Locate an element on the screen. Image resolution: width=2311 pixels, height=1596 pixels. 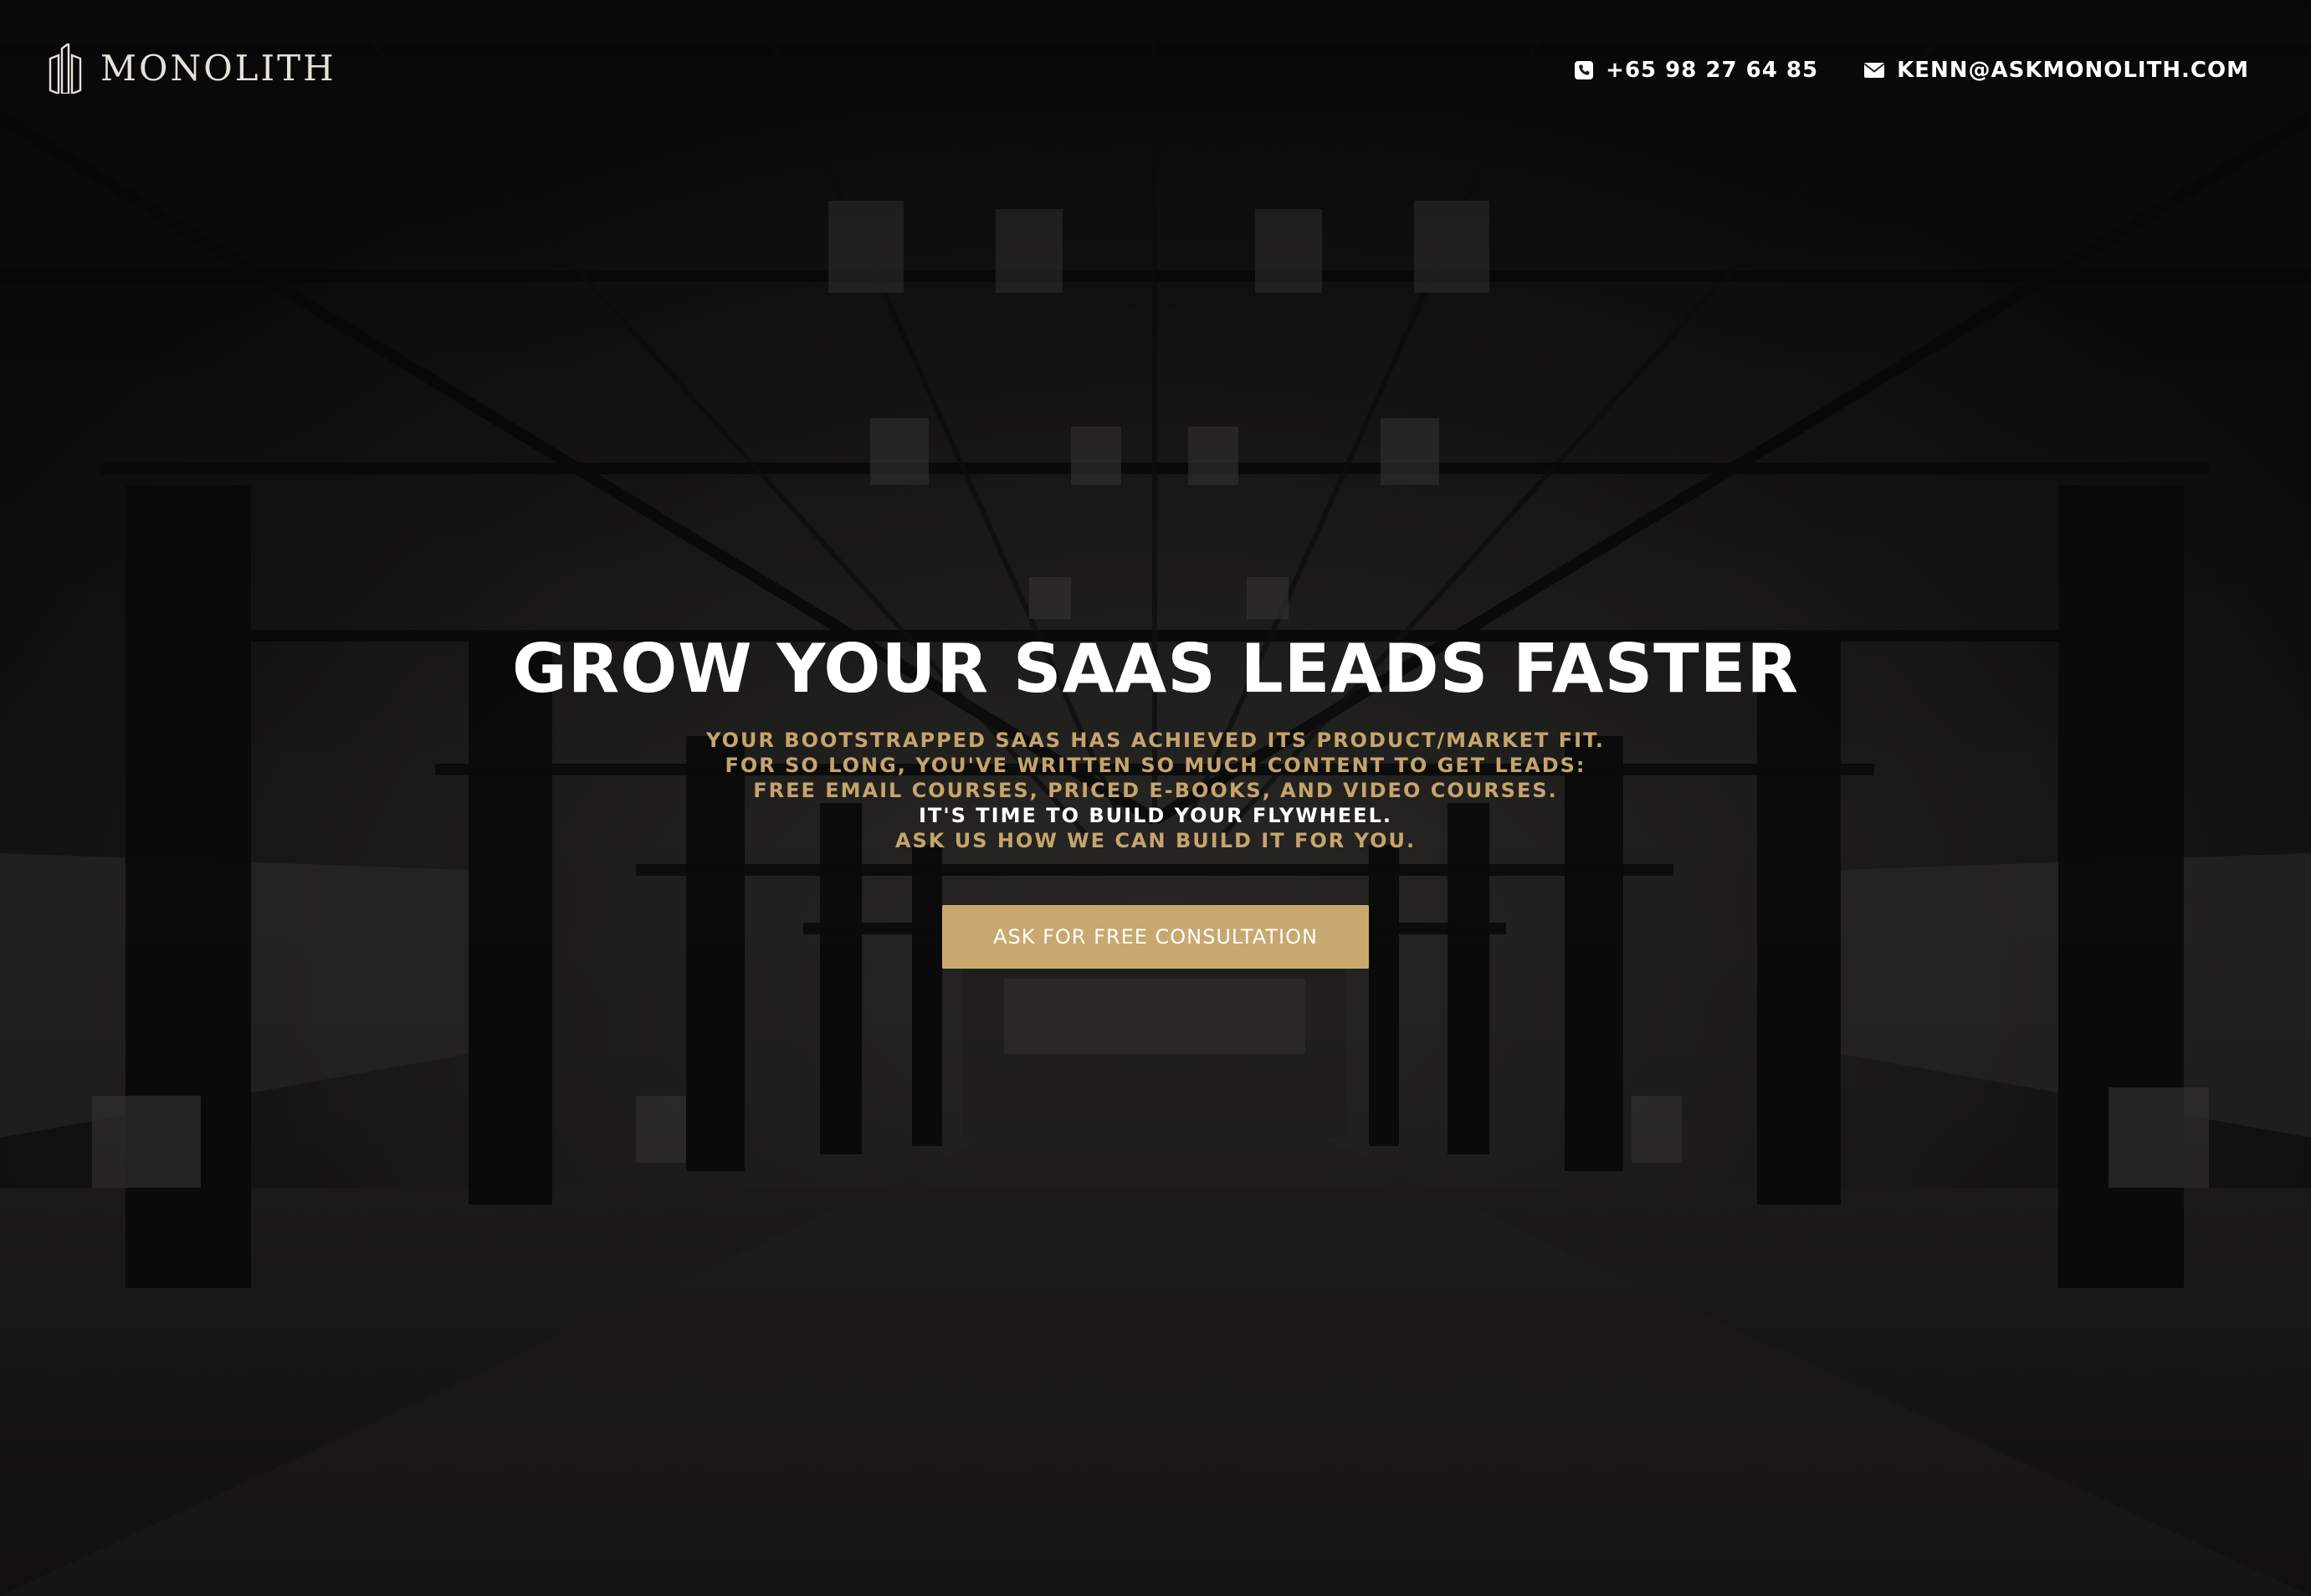
phone-icon is located at coordinates (1585, 70).